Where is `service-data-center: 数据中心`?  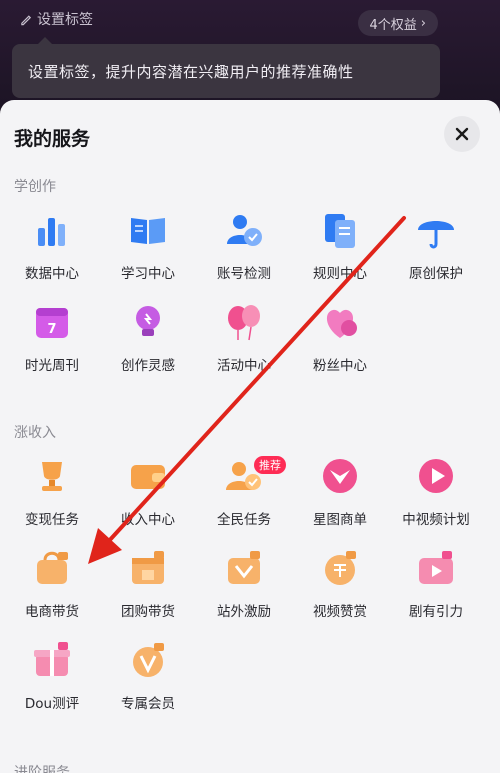 service-data-center: 数据中心 is located at coordinates (52, 246).